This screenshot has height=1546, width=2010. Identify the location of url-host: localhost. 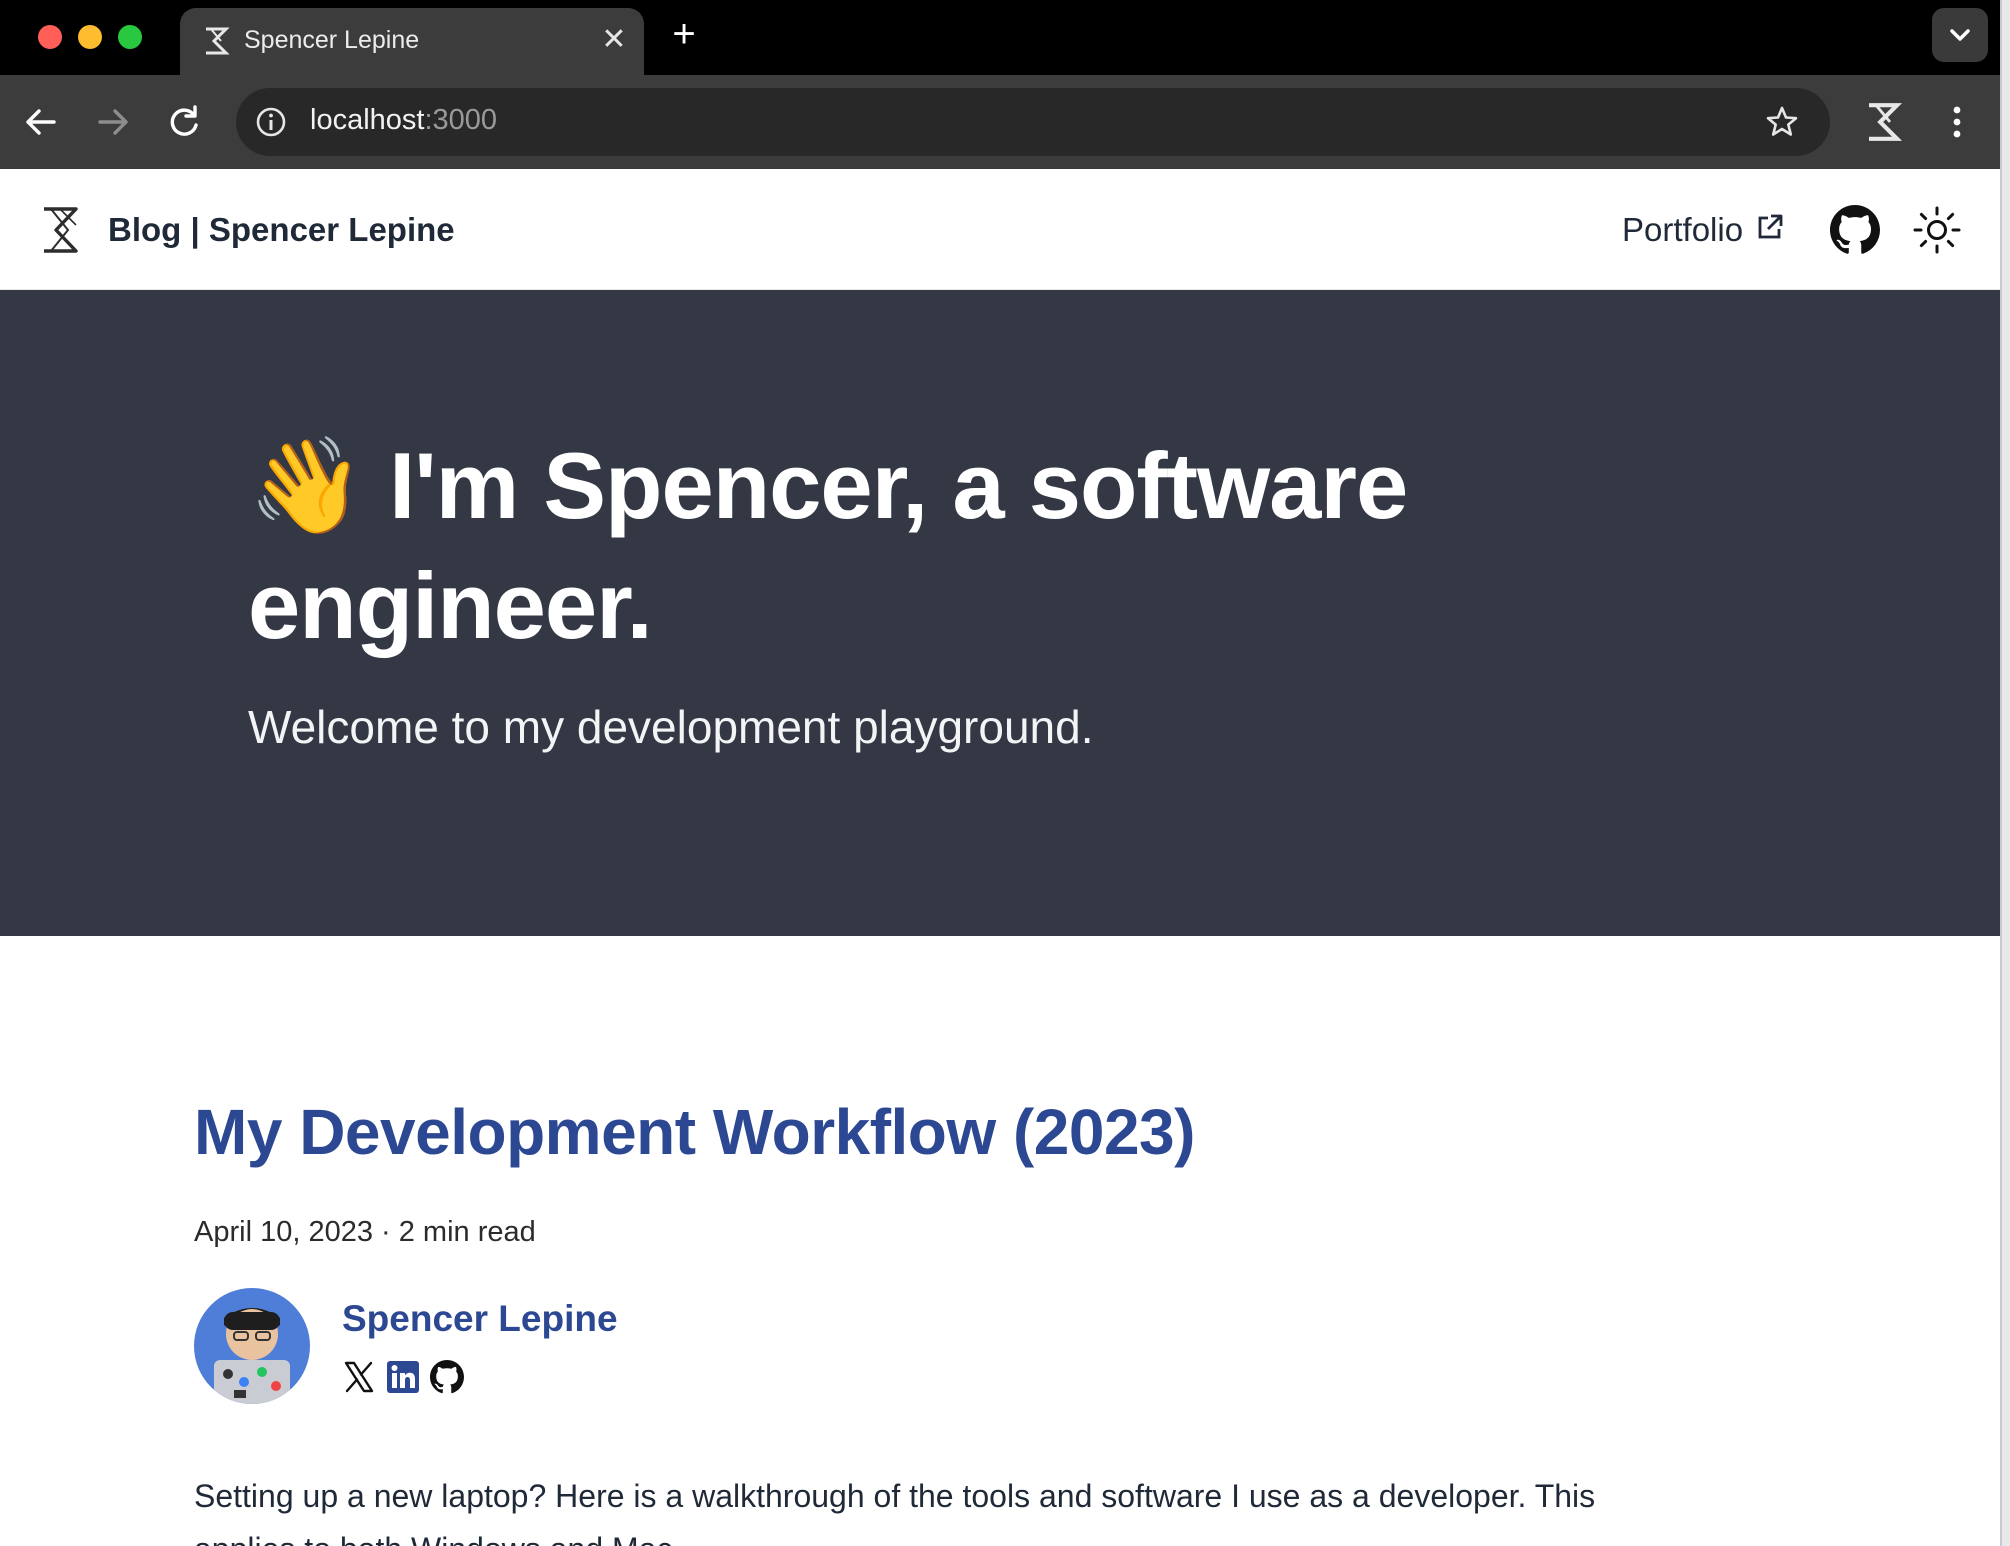
(367, 120).